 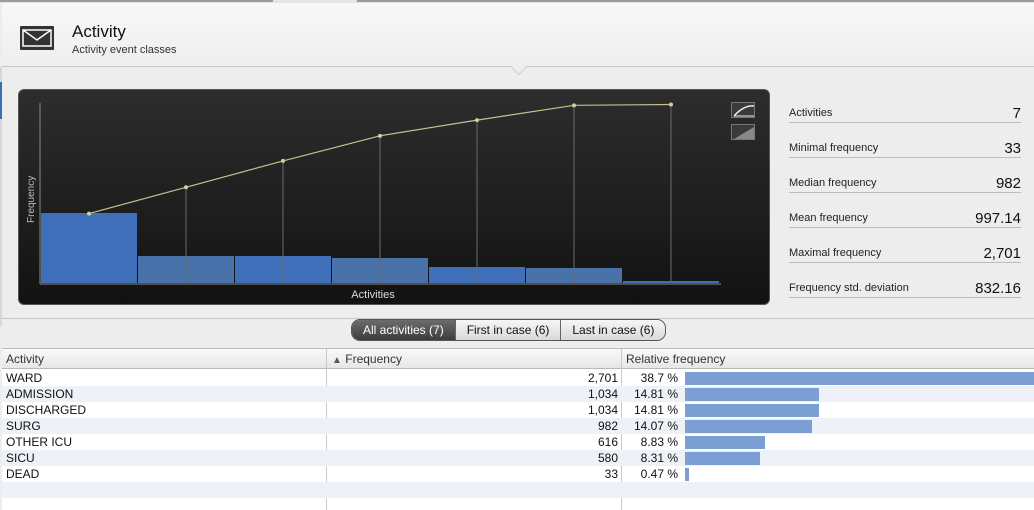 I want to click on stat-label: Maximal frequency, so click(x=835, y=253).